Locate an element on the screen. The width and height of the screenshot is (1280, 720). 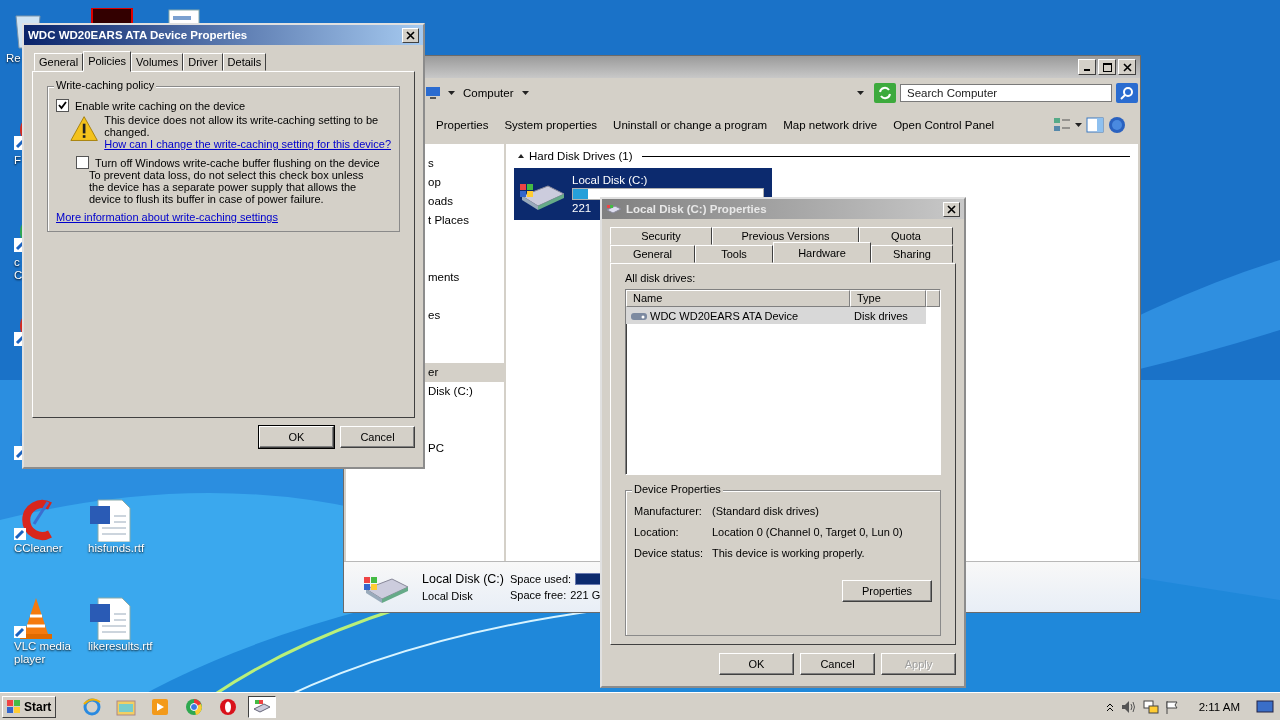
icon-label: Re is located at coordinates (13, 58).